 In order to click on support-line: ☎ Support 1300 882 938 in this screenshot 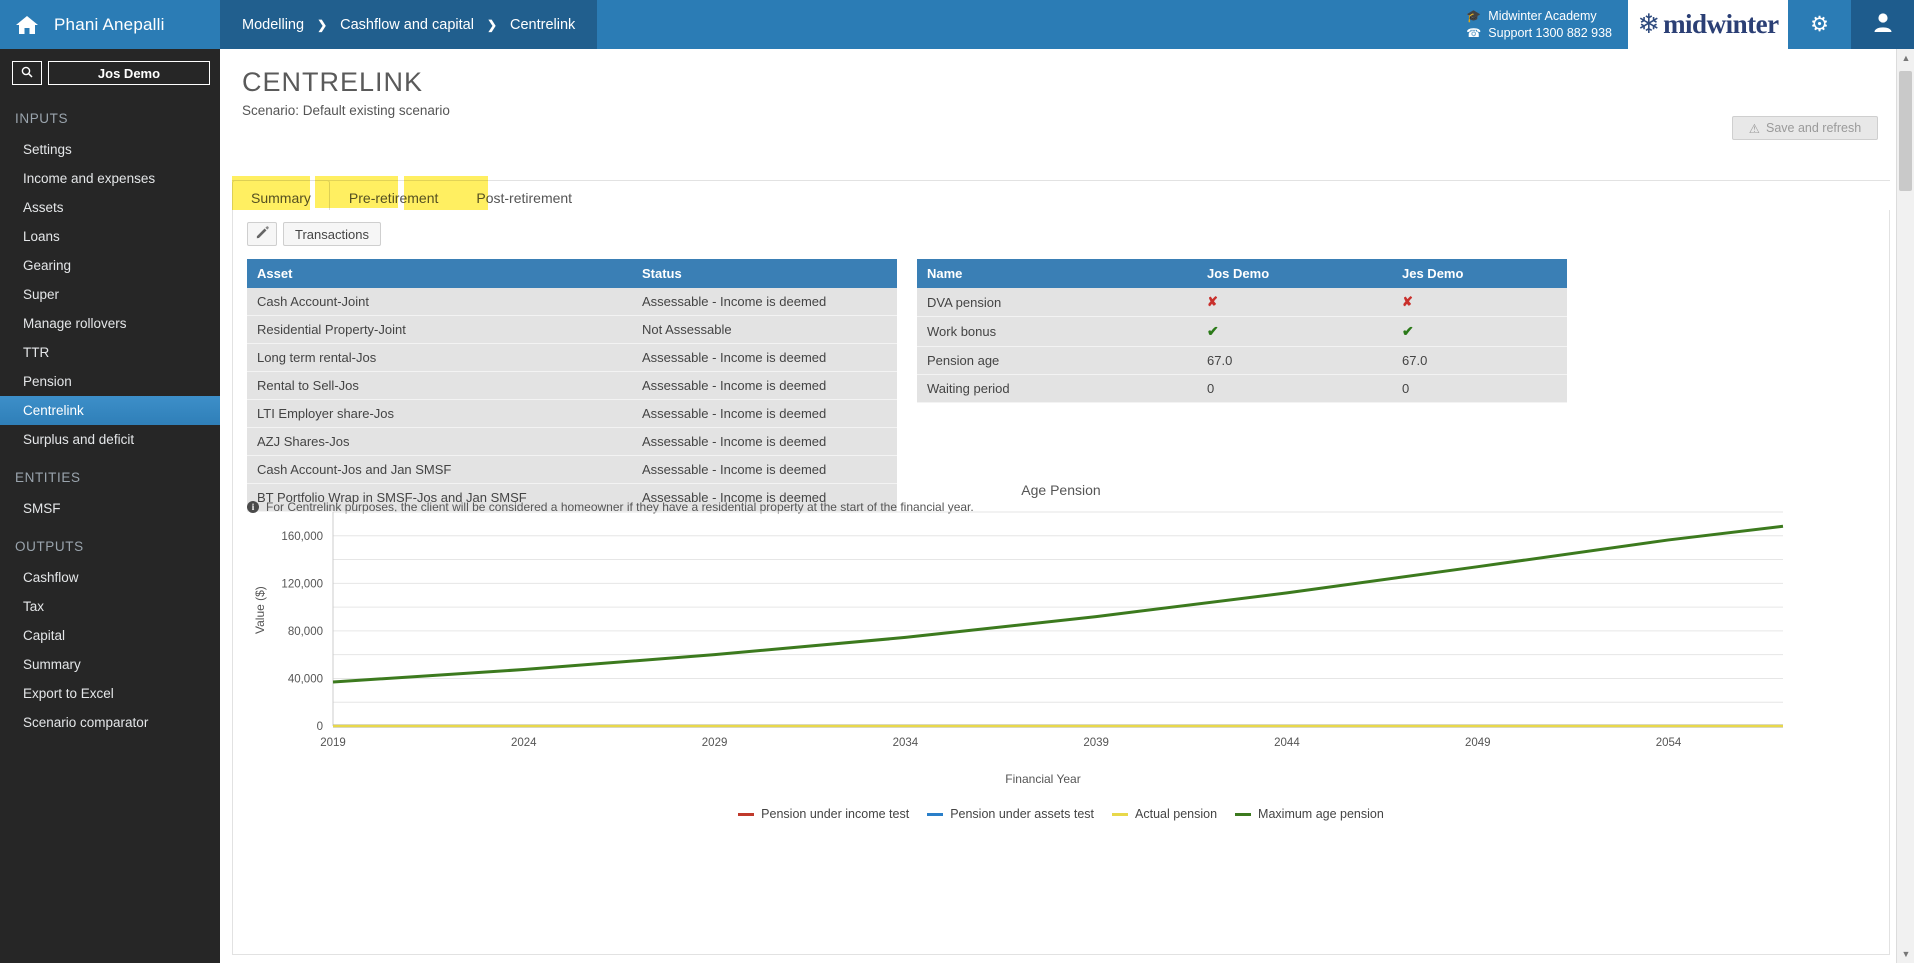, I will do `click(1539, 33)`.